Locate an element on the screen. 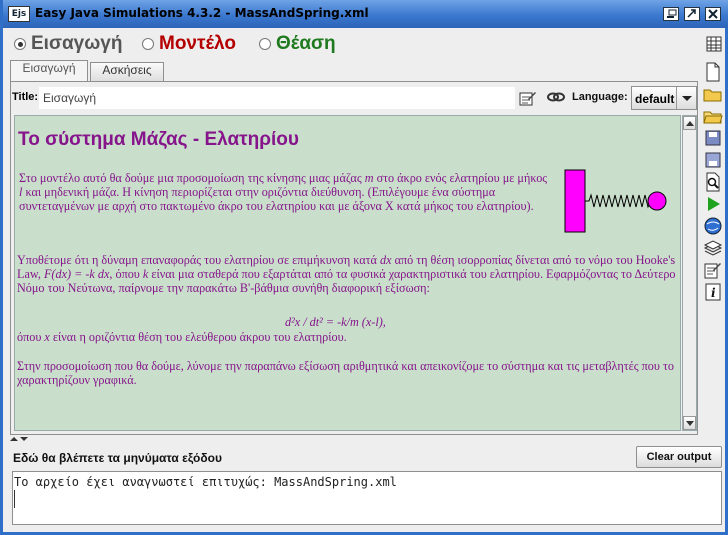  mode-view-radio: Θέαση is located at coordinates (297, 44).